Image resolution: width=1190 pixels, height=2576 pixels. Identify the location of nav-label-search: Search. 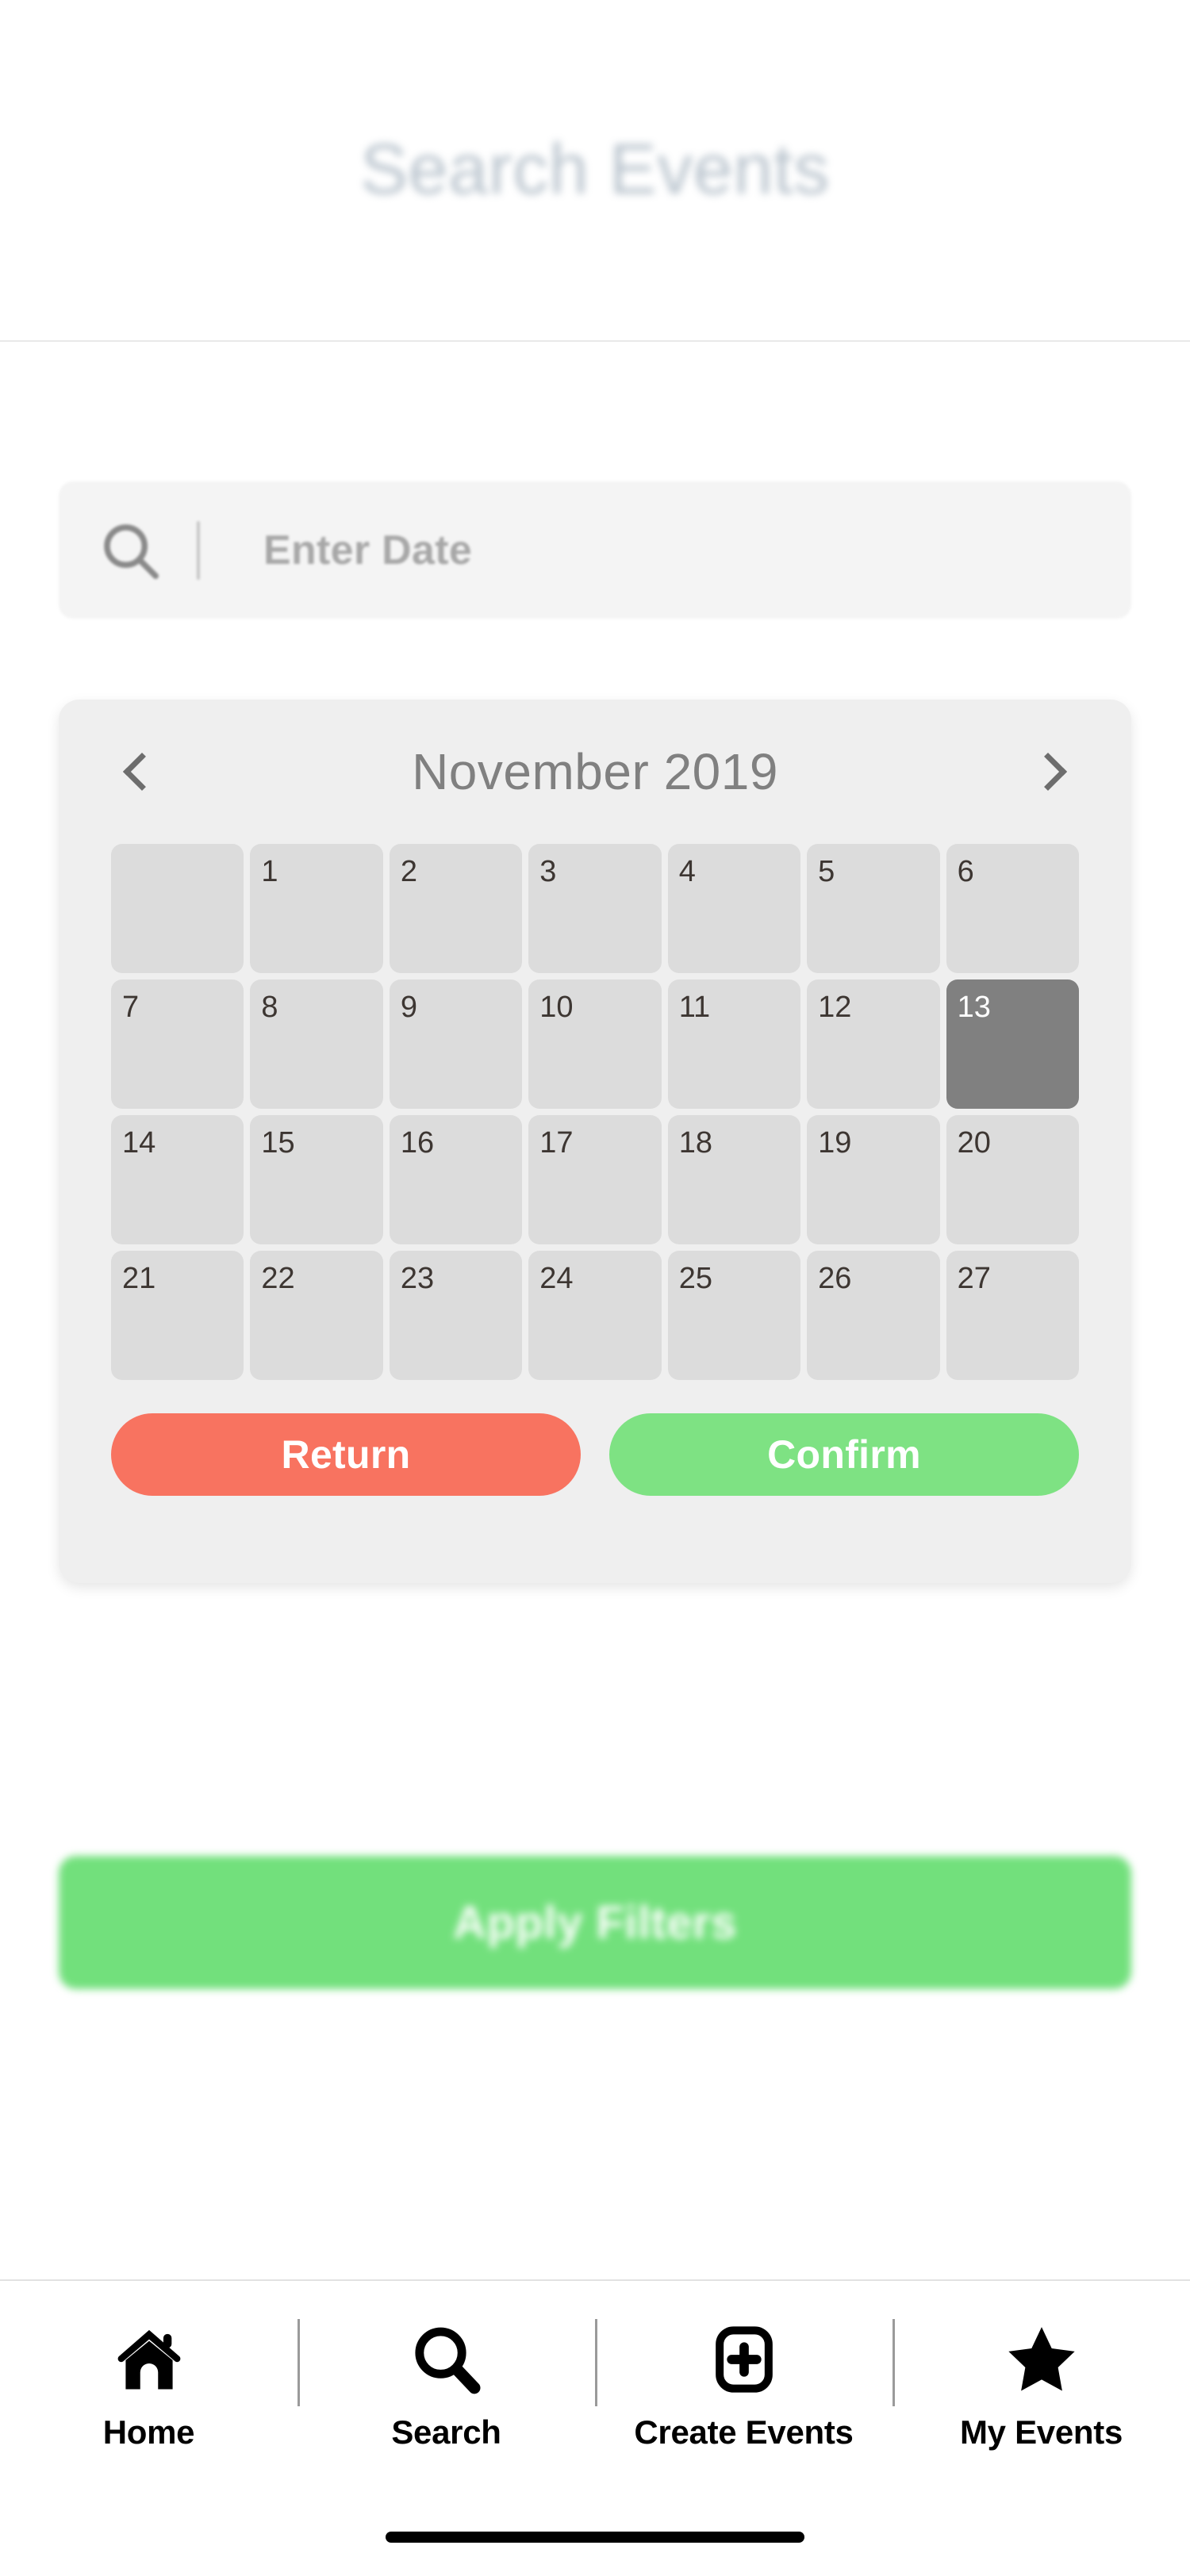
(446, 2432).